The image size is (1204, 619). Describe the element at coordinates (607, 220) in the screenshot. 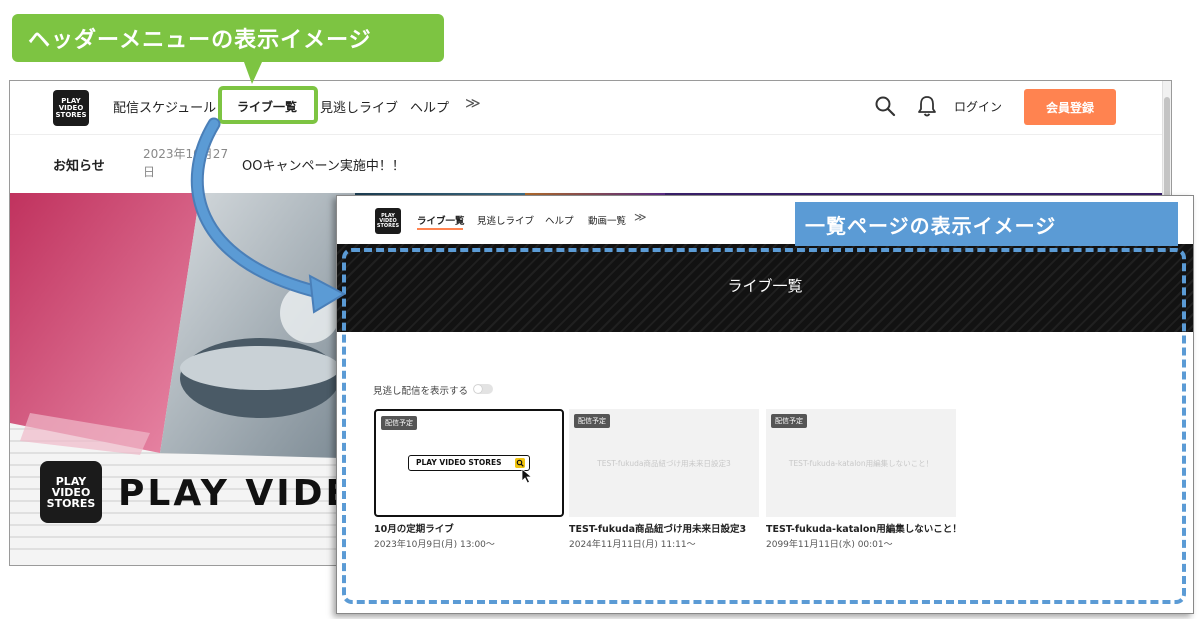

I see `nav-item-video-list: 動画一覧` at that location.